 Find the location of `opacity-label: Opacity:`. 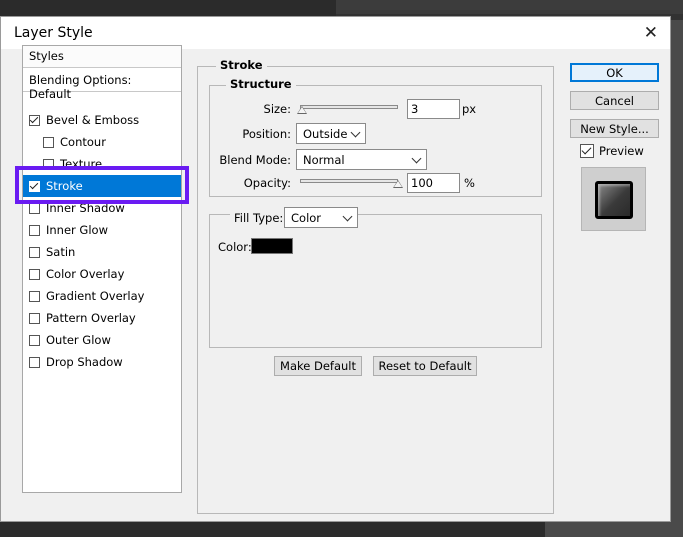

opacity-label: Opacity: is located at coordinates (267, 183).